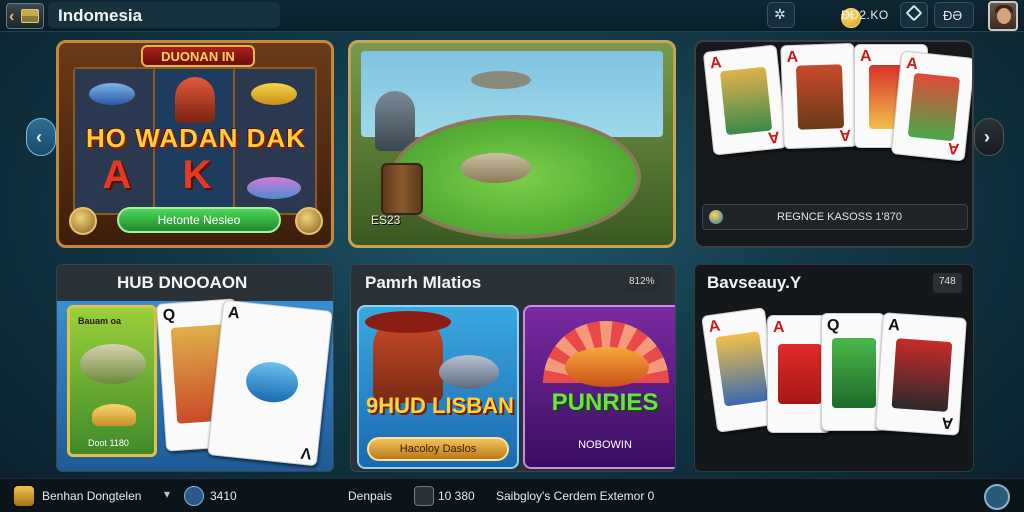  I want to click on tag-icon, so click(914, 13).